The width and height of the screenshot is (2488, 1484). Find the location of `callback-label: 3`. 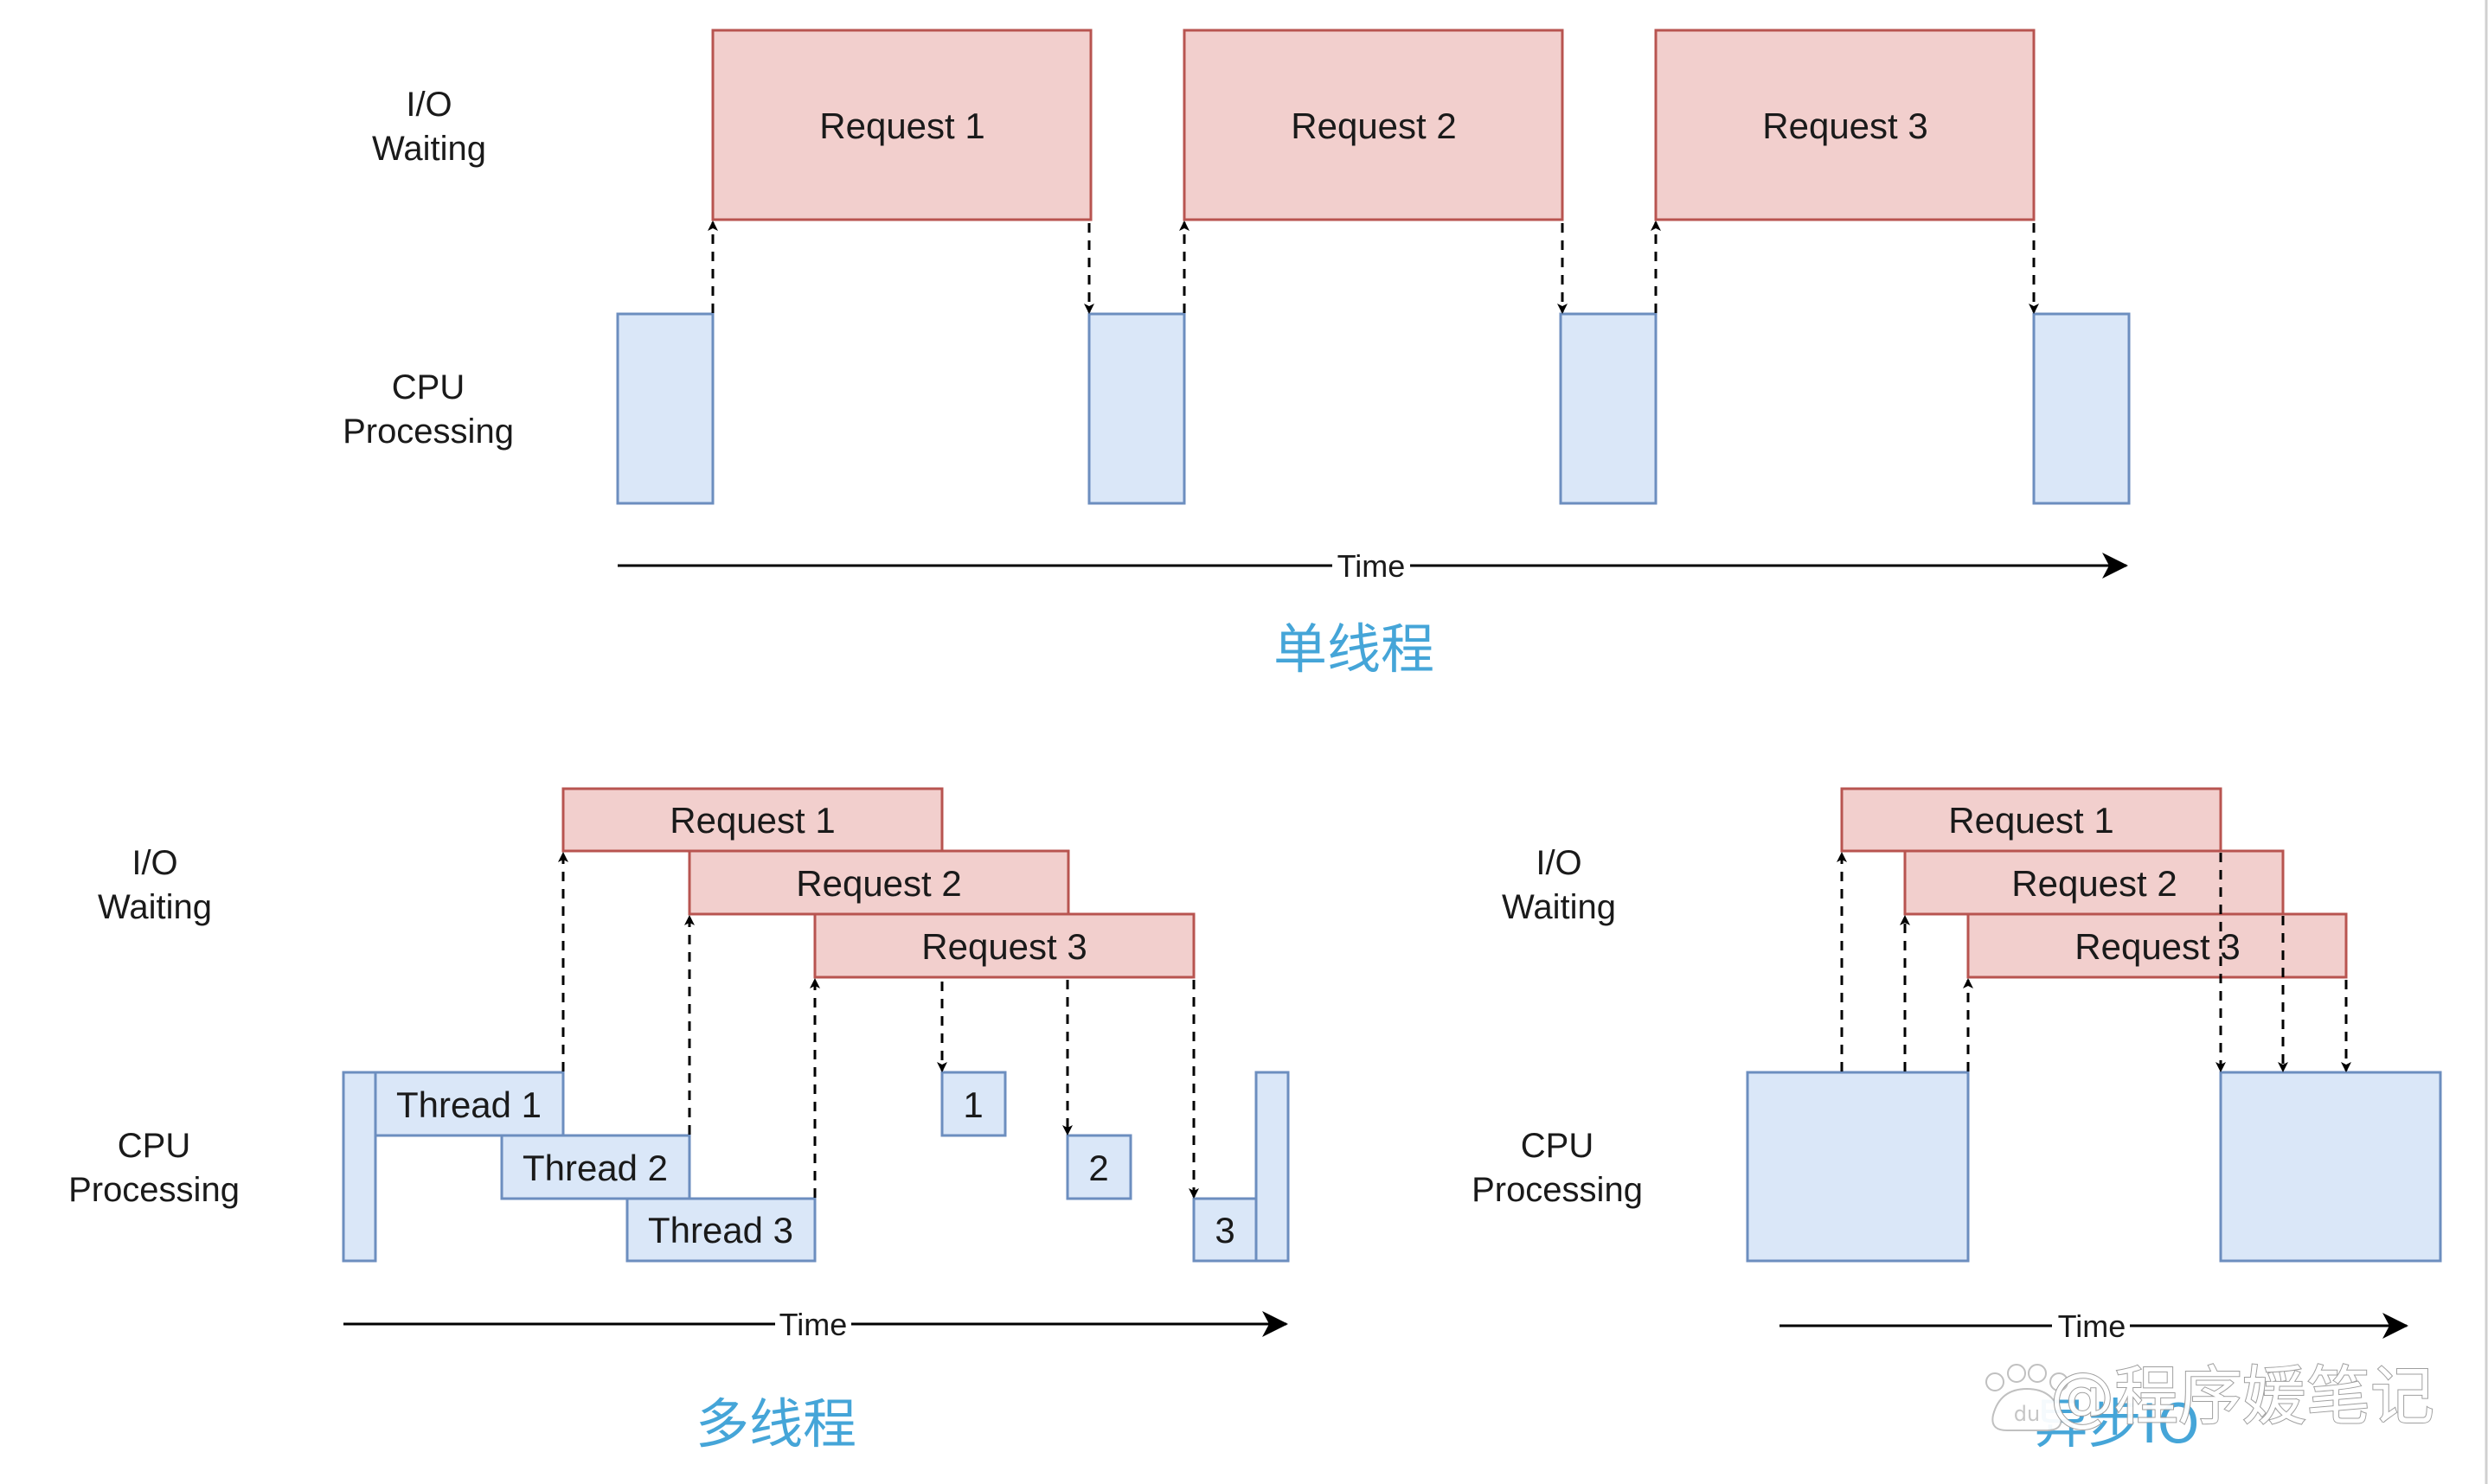

callback-label: 3 is located at coordinates (1224, 1230).